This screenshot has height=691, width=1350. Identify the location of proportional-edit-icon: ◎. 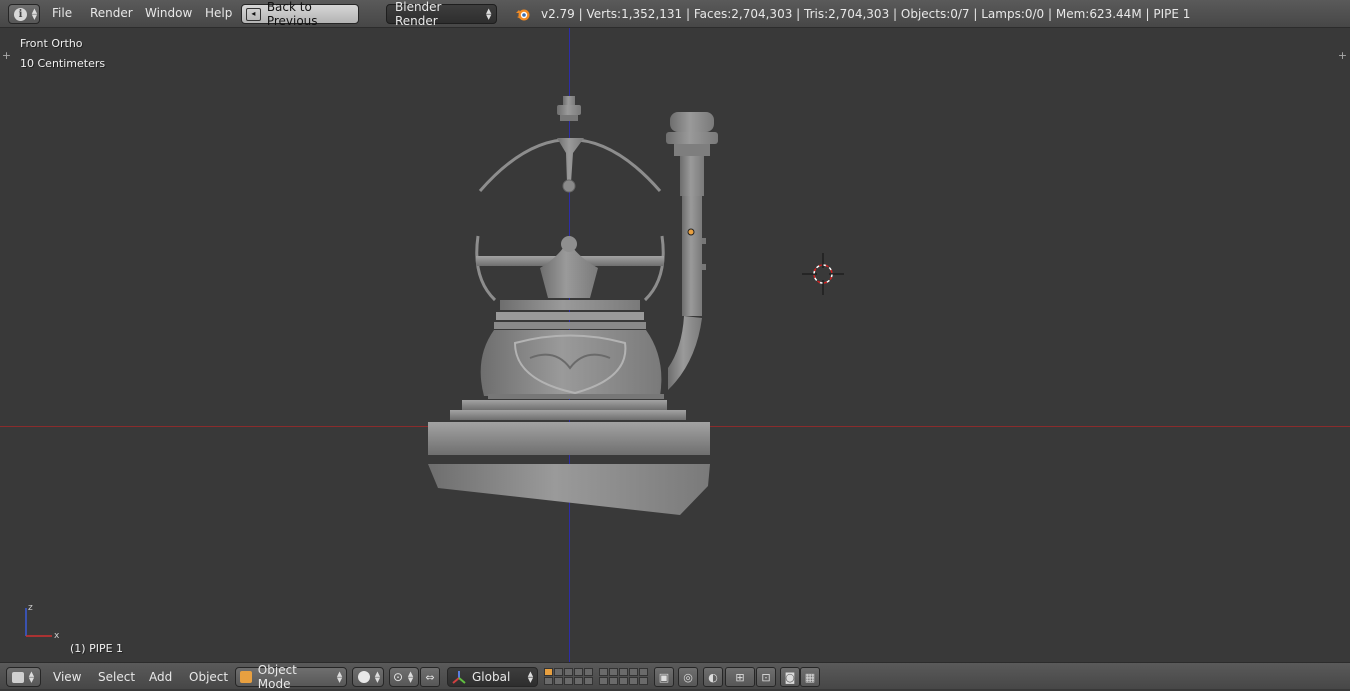
(688, 677).